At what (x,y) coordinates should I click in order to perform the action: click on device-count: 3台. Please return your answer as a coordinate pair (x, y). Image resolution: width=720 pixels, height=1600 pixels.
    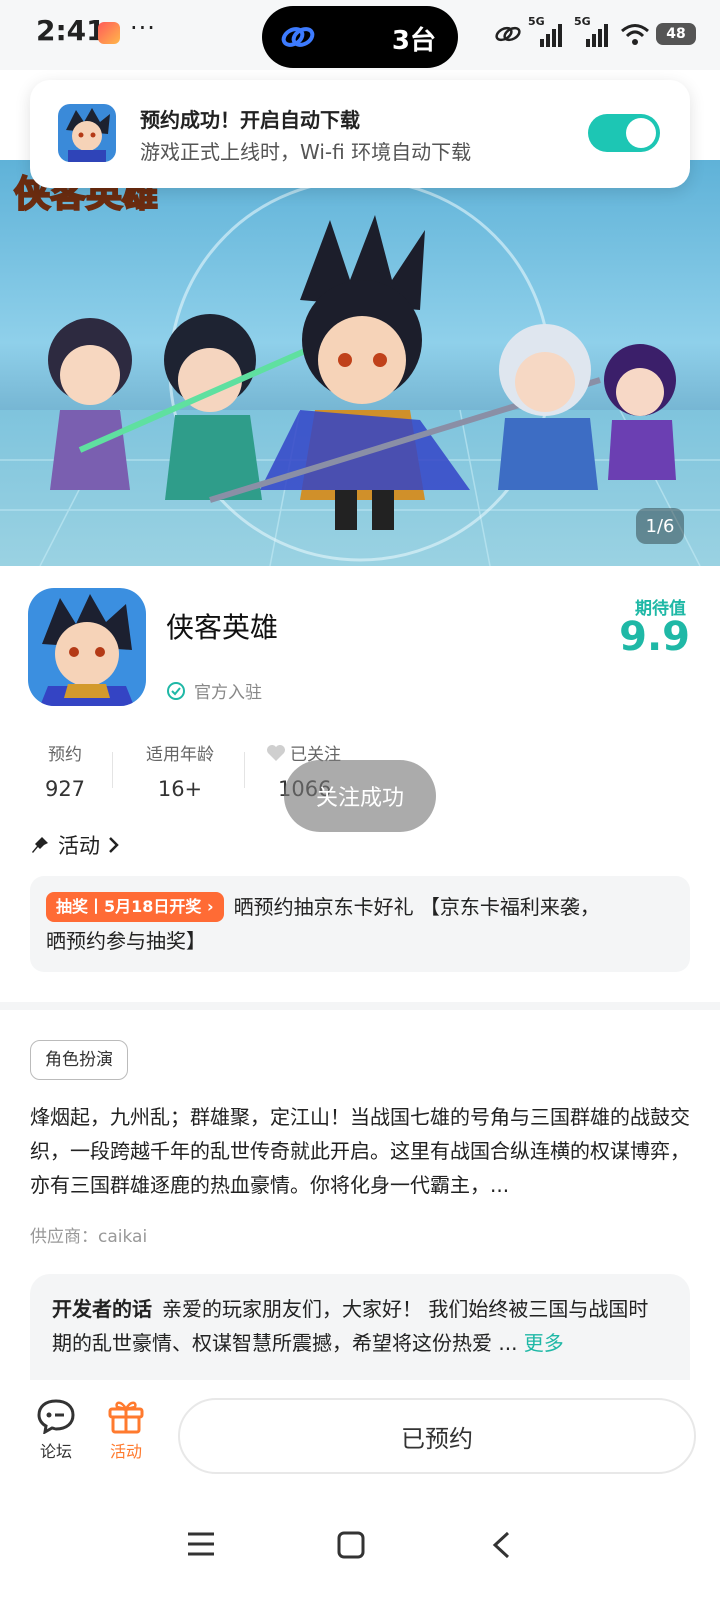
    Looking at the image, I should click on (413, 41).